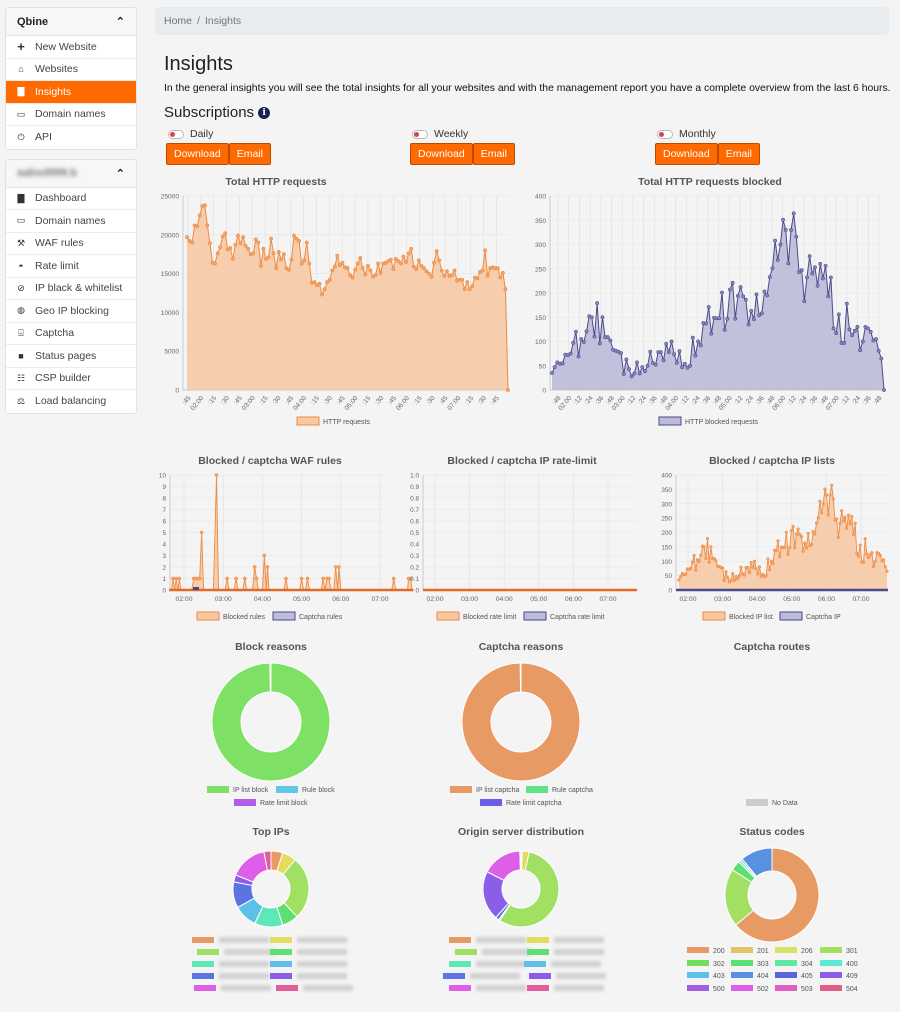 The image size is (900, 1012). What do you see at coordinates (493, 154) in the screenshot?
I see `weekly-email-button: Email` at bounding box center [493, 154].